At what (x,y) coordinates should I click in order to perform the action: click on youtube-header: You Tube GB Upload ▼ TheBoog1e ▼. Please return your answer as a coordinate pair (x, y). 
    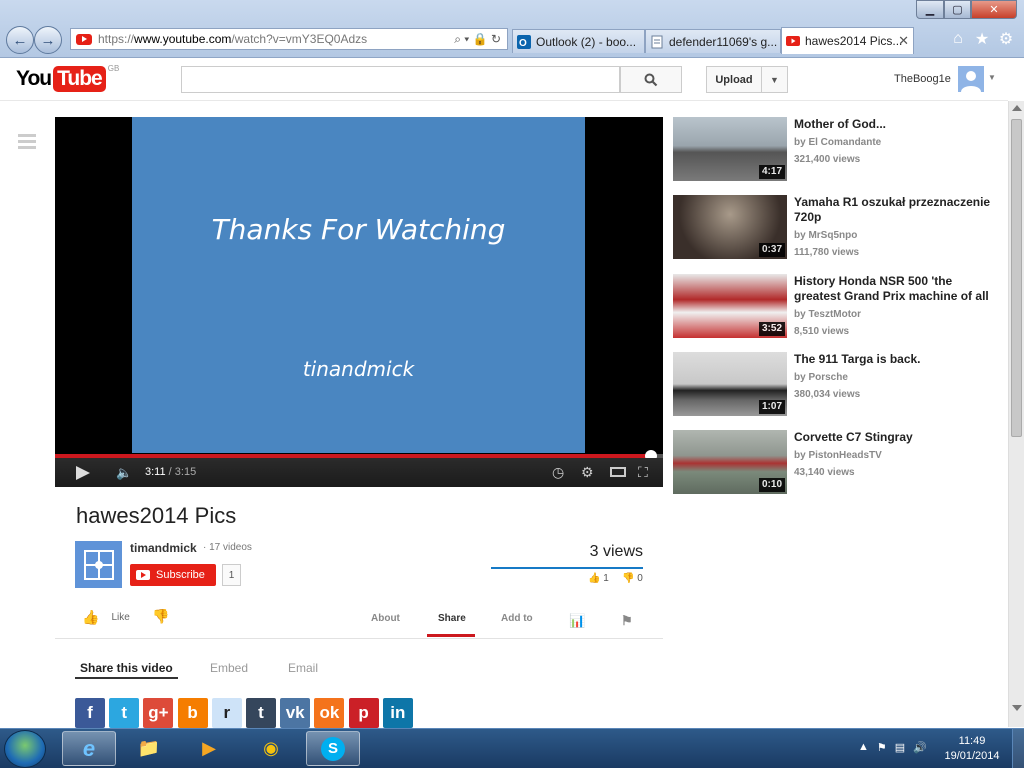
    Looking at the image, I should click on (504, 79).